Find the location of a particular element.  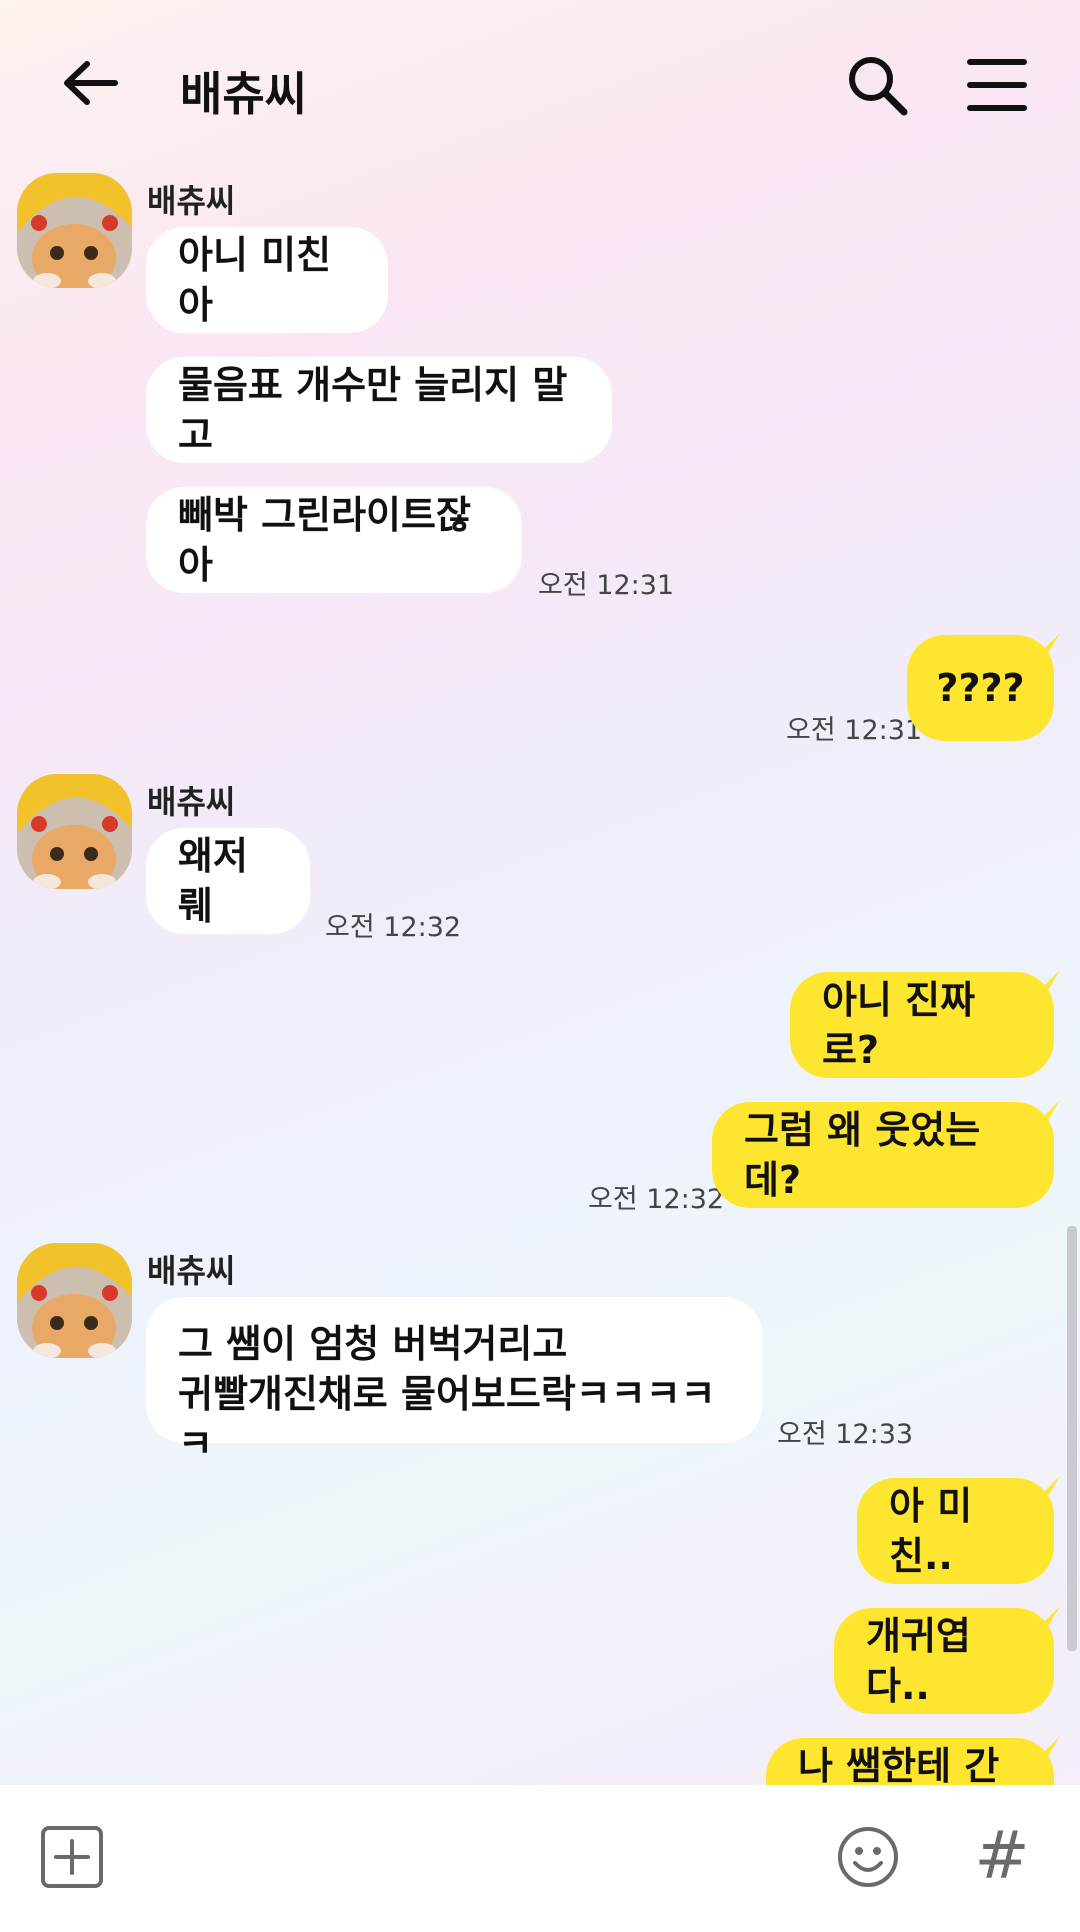

message-bubble-incoming: 왜저뤠 is located at coordinates (228, 881).